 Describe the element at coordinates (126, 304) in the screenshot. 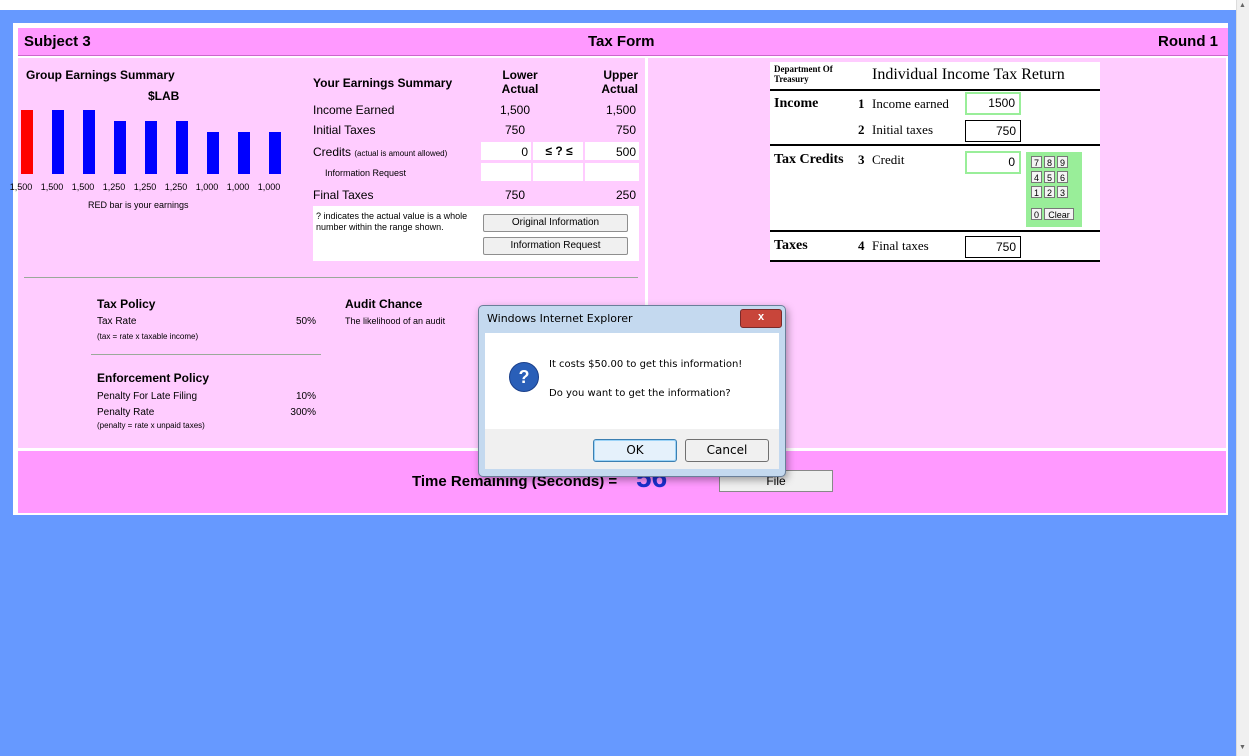

I see `tax-policy-title: Tax Policy` at that location.